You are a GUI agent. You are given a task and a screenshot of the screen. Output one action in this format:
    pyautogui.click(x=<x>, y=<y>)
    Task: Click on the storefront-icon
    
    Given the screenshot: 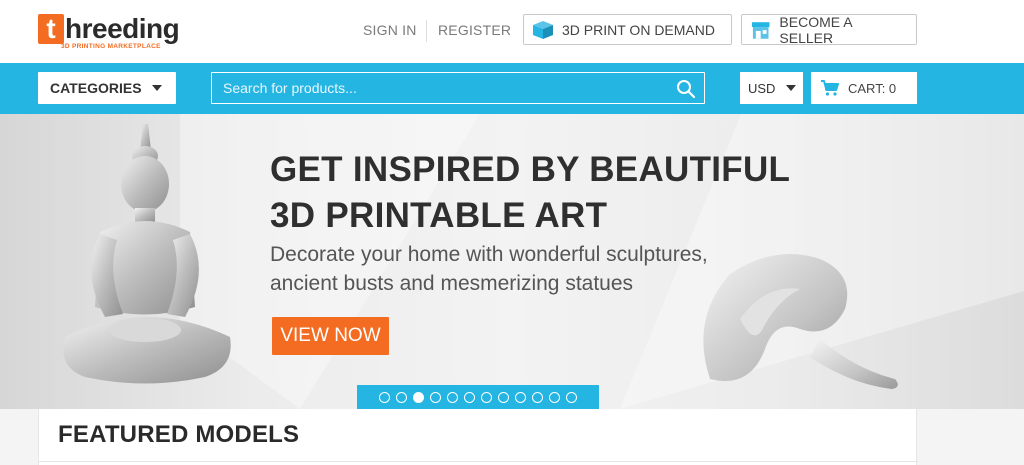 What is the action you would take?
    pyautogui.click(x=760, y=30)
    